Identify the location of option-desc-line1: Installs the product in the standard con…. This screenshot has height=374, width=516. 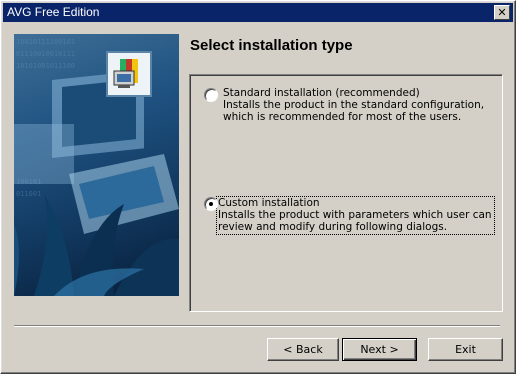
(354, 105).